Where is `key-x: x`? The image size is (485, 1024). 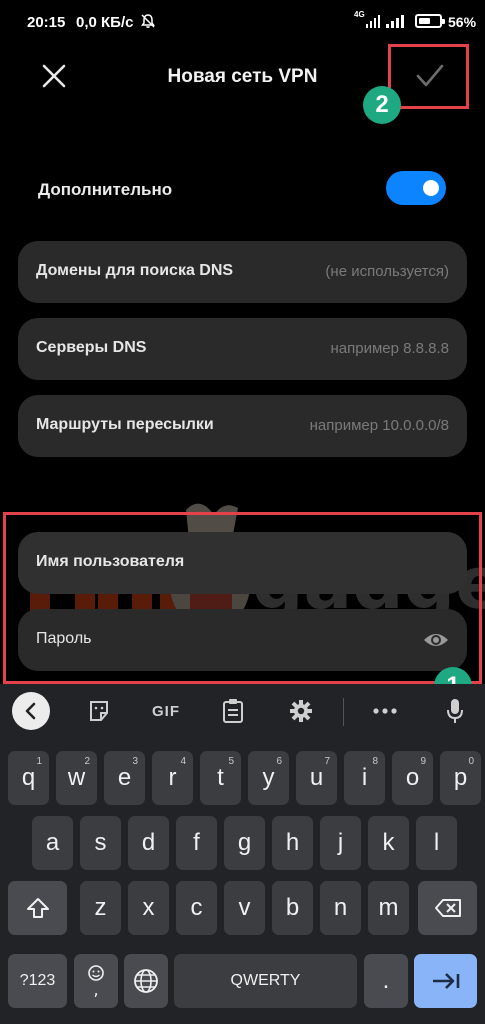 key-x: x is located at coordinates (148, 908).